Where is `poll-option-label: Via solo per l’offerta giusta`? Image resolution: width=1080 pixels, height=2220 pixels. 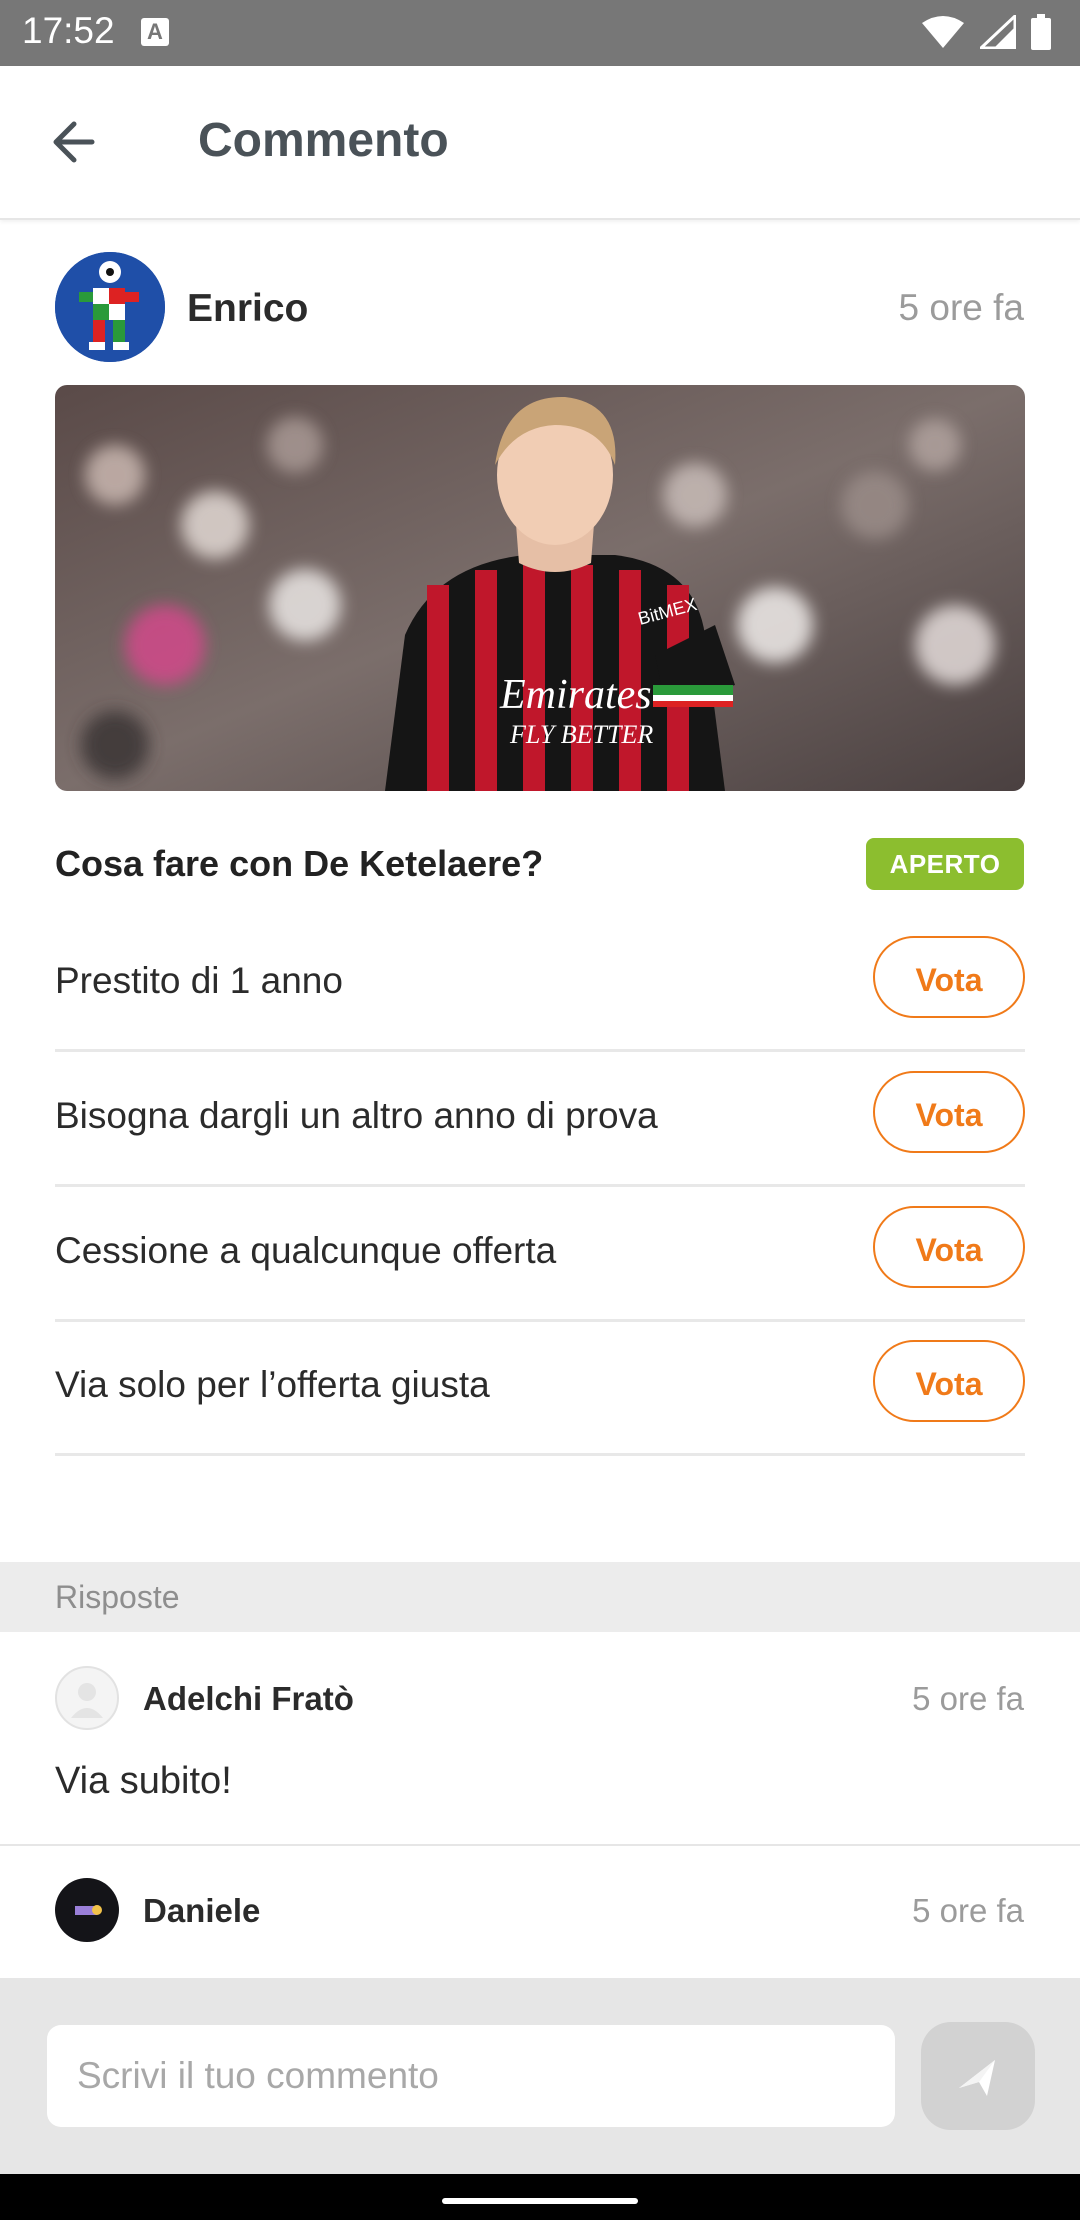 poll-option-label: Via solo per l’offerta giusta is located at coordinates (272, 1384).